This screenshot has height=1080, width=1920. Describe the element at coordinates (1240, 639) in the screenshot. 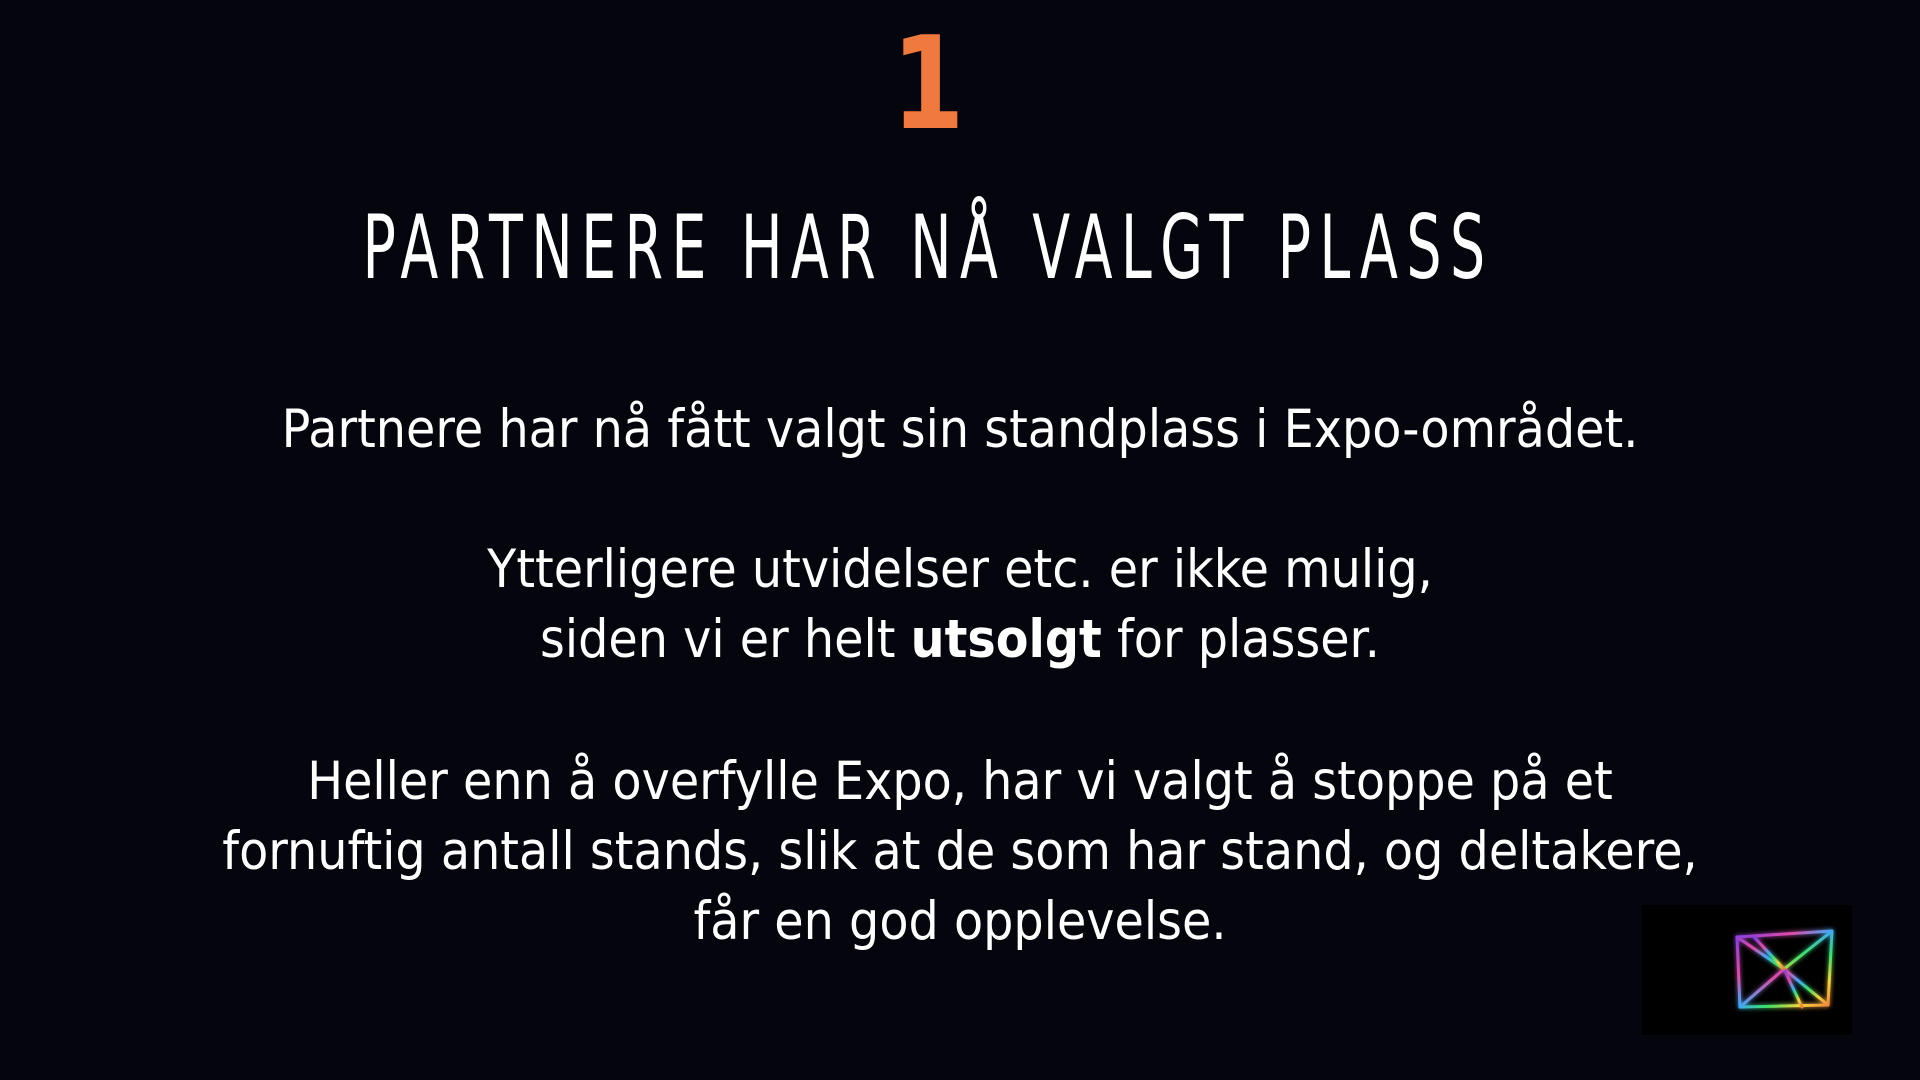

I see `paragraph-2-line-2-end: for plasser.` at that location.